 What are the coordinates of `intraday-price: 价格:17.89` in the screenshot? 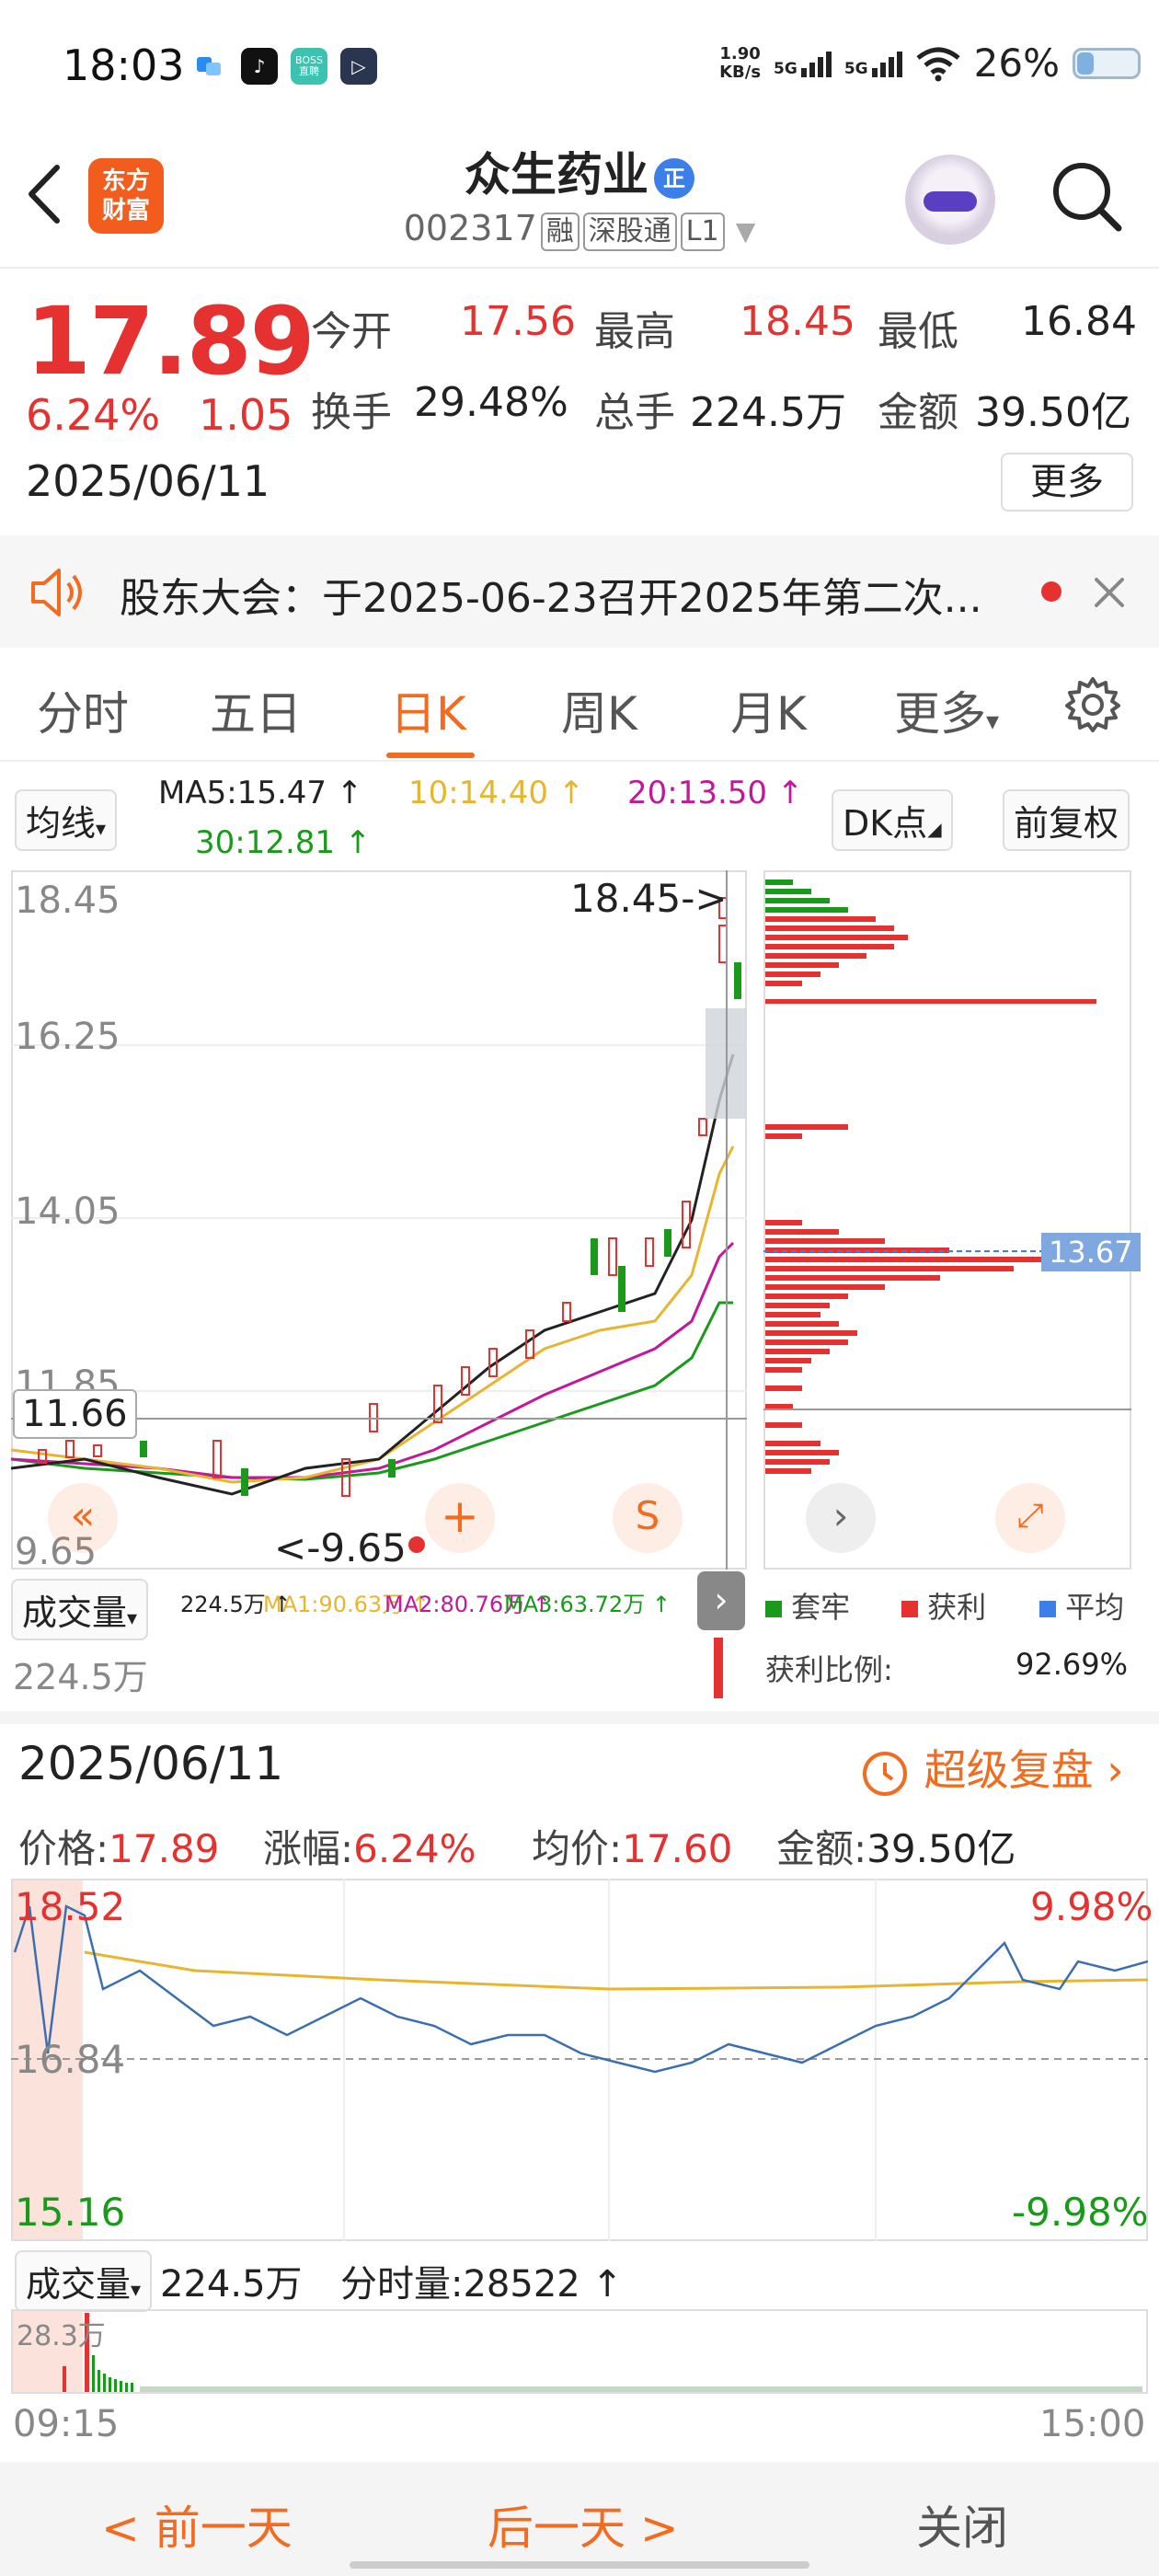 It's located at (119, 1848).